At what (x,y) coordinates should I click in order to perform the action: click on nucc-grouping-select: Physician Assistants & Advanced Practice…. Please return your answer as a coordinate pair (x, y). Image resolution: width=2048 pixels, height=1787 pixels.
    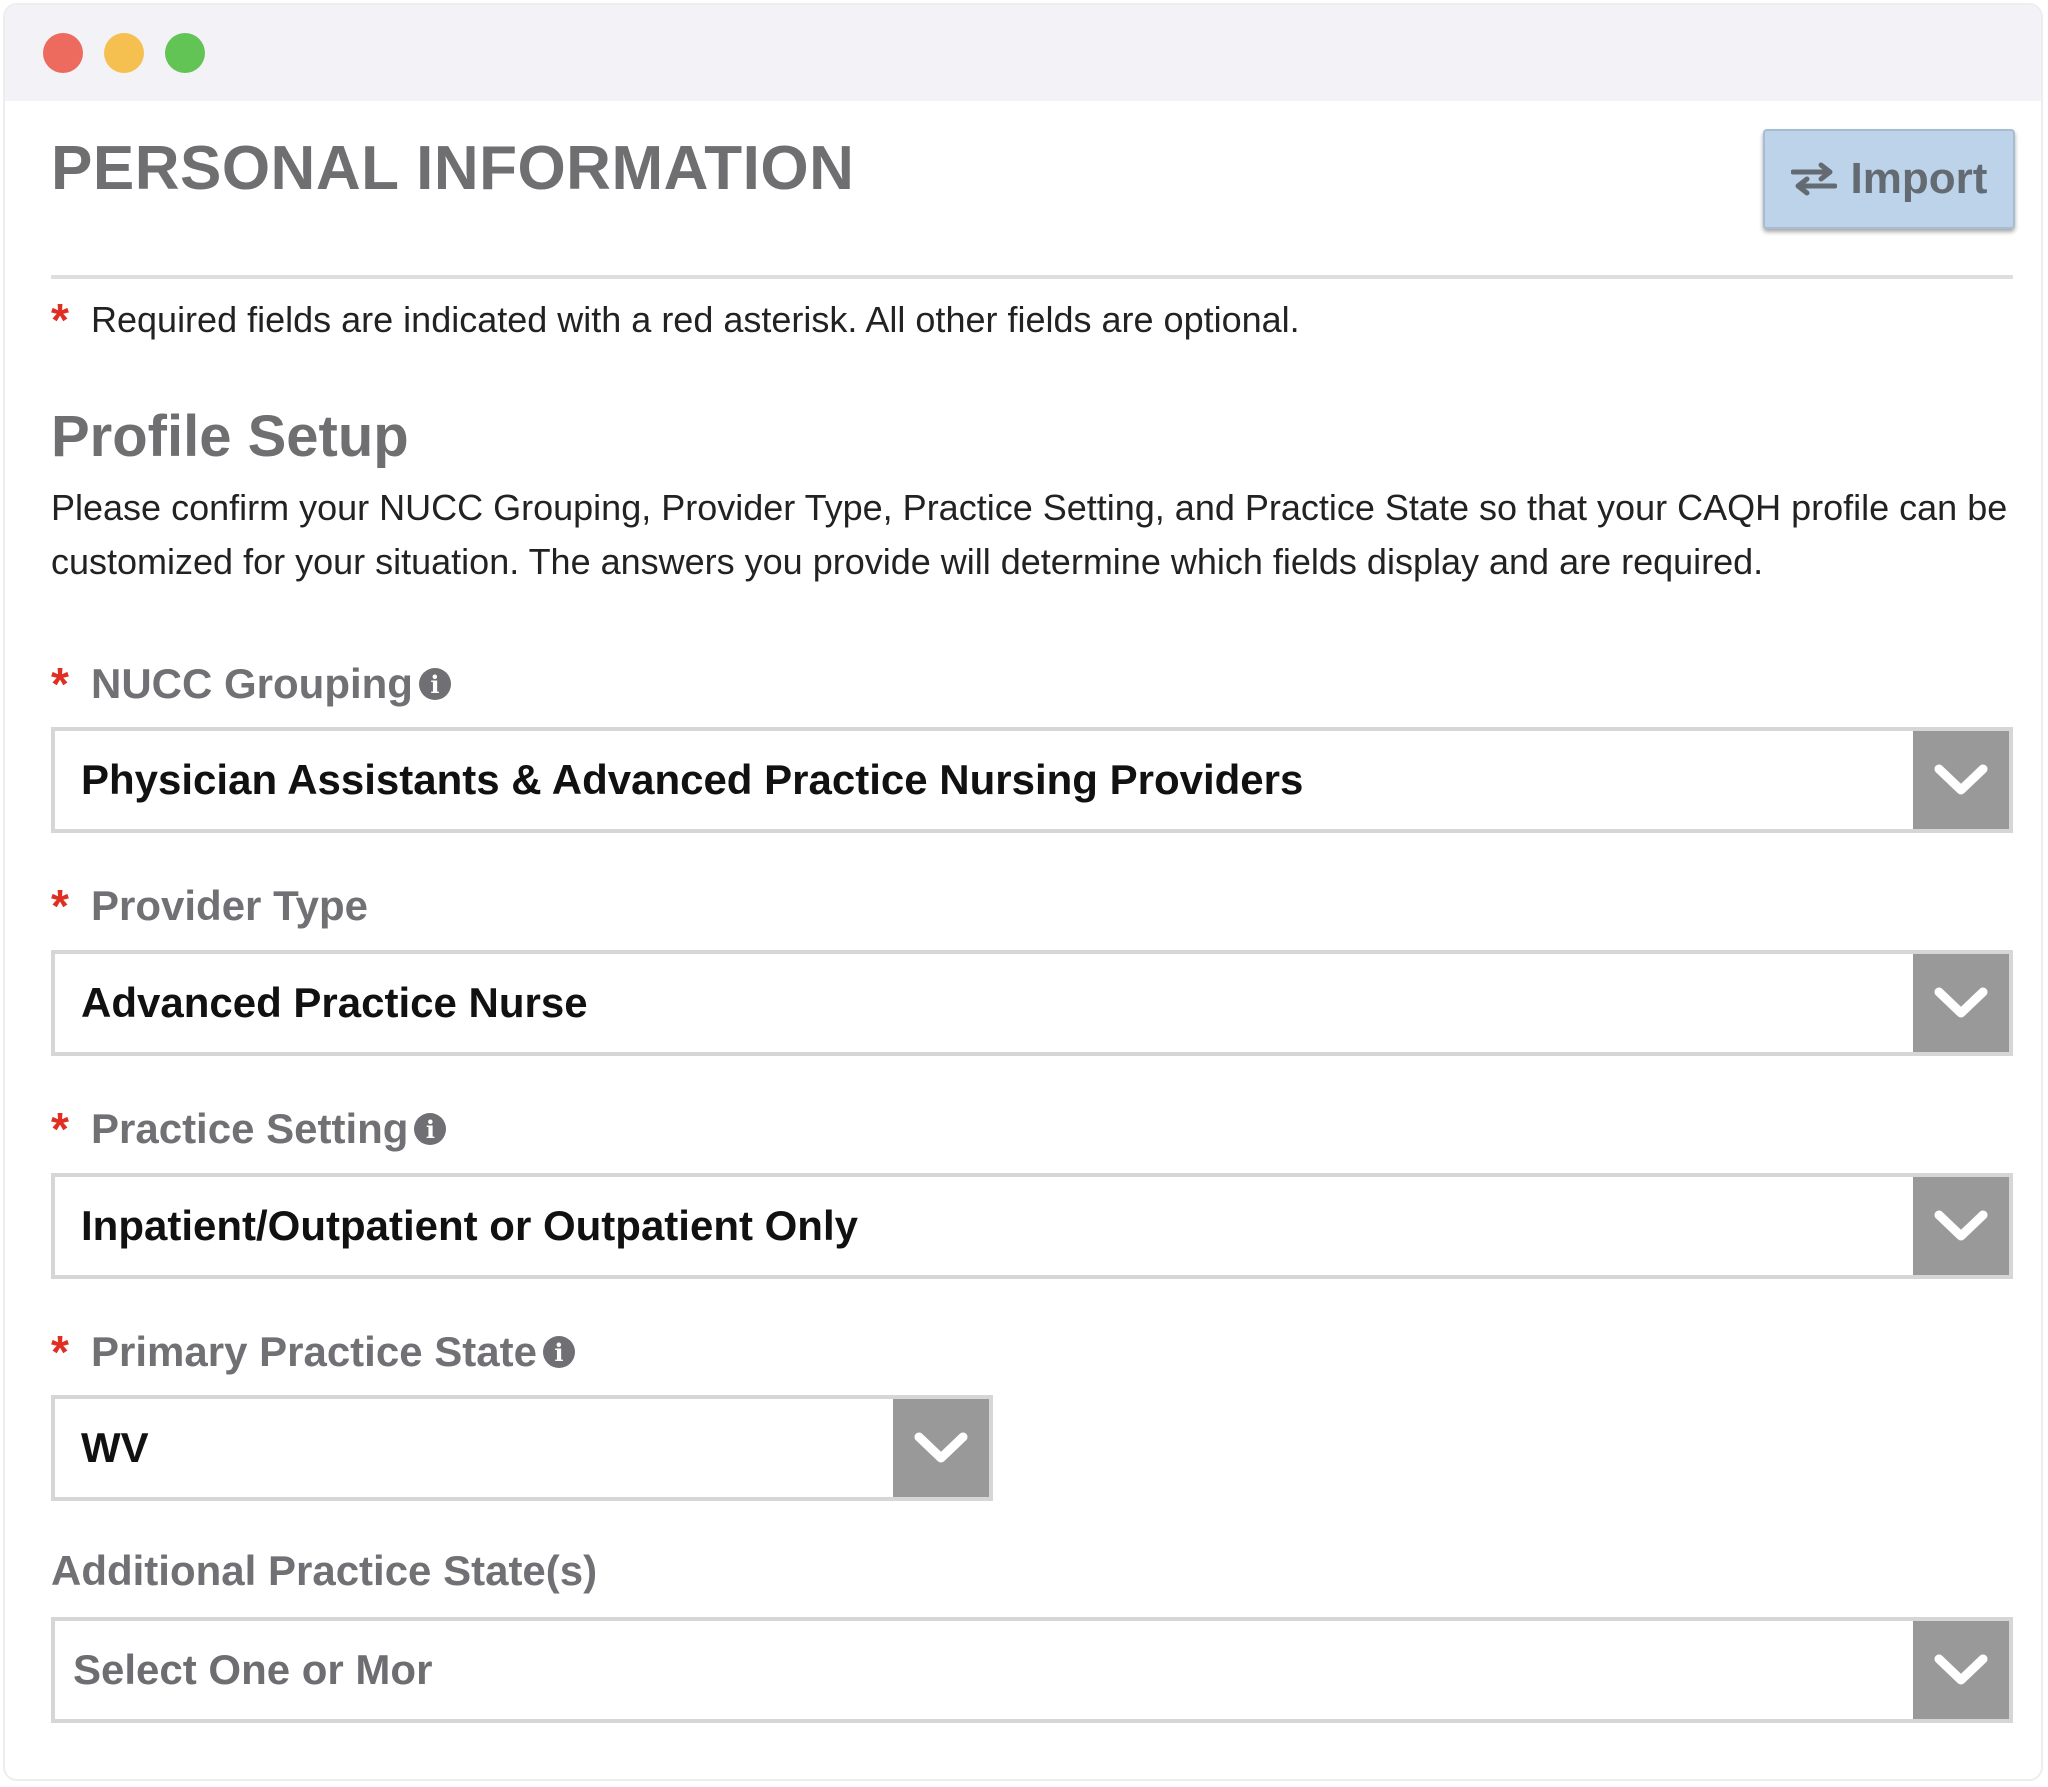
    Looking at the image, I should click on (1032, 780).